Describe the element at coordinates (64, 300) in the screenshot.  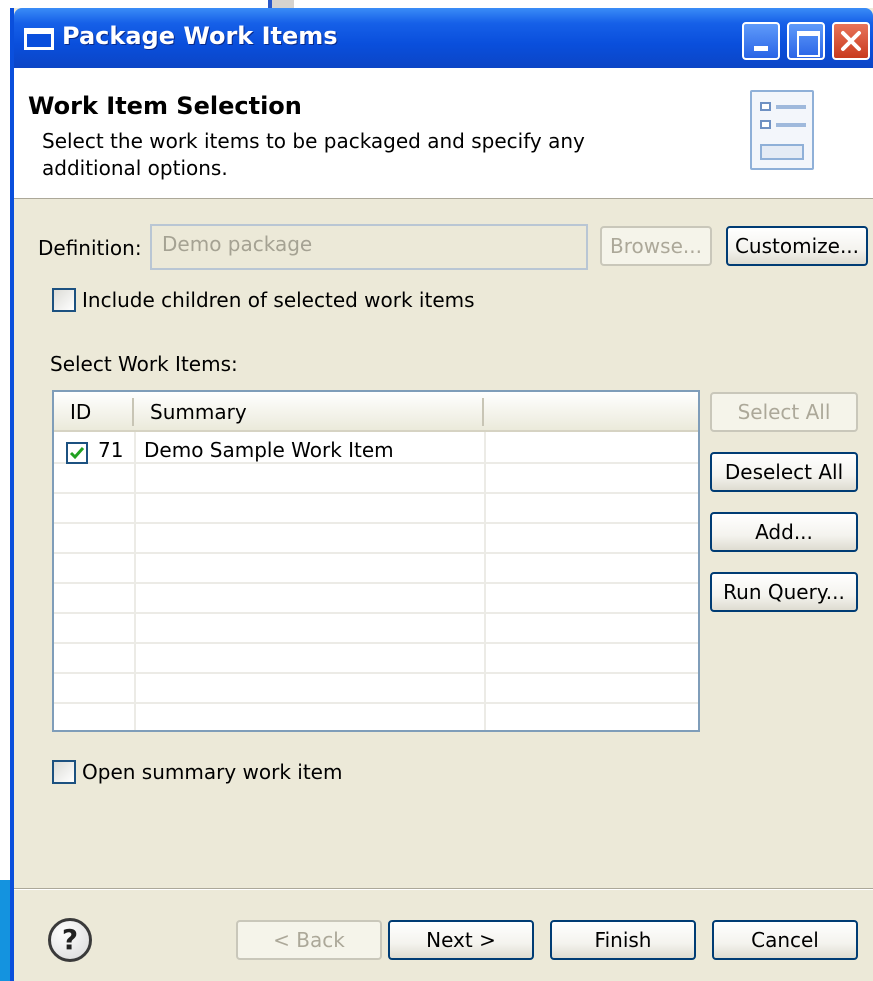
I see `include-children-checkbox` at that location.